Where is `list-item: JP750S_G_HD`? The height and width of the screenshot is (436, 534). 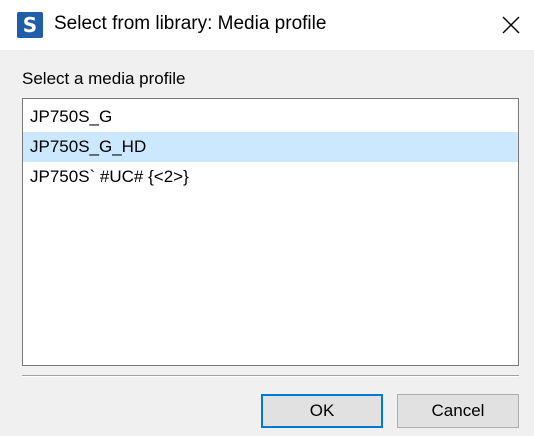
list-item: JP750S_G_HD is located at coordinates (270, 147).